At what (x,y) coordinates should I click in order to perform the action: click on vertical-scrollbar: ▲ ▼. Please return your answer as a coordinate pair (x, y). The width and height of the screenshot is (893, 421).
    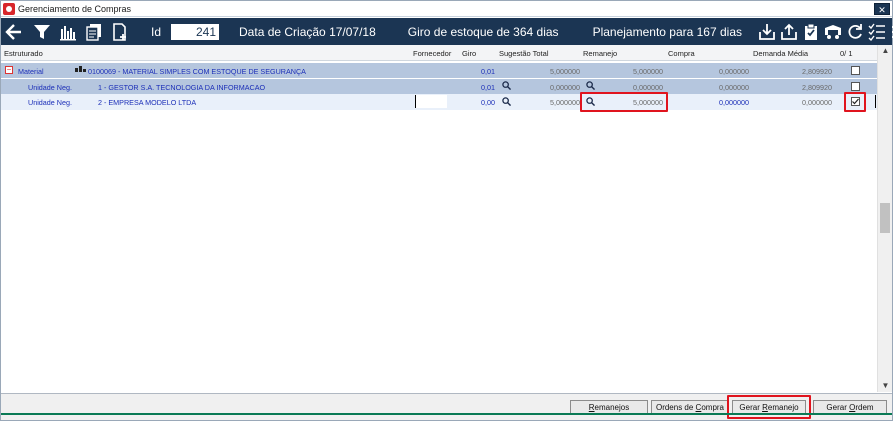
    Looking at the image, I should click on (884, 218).